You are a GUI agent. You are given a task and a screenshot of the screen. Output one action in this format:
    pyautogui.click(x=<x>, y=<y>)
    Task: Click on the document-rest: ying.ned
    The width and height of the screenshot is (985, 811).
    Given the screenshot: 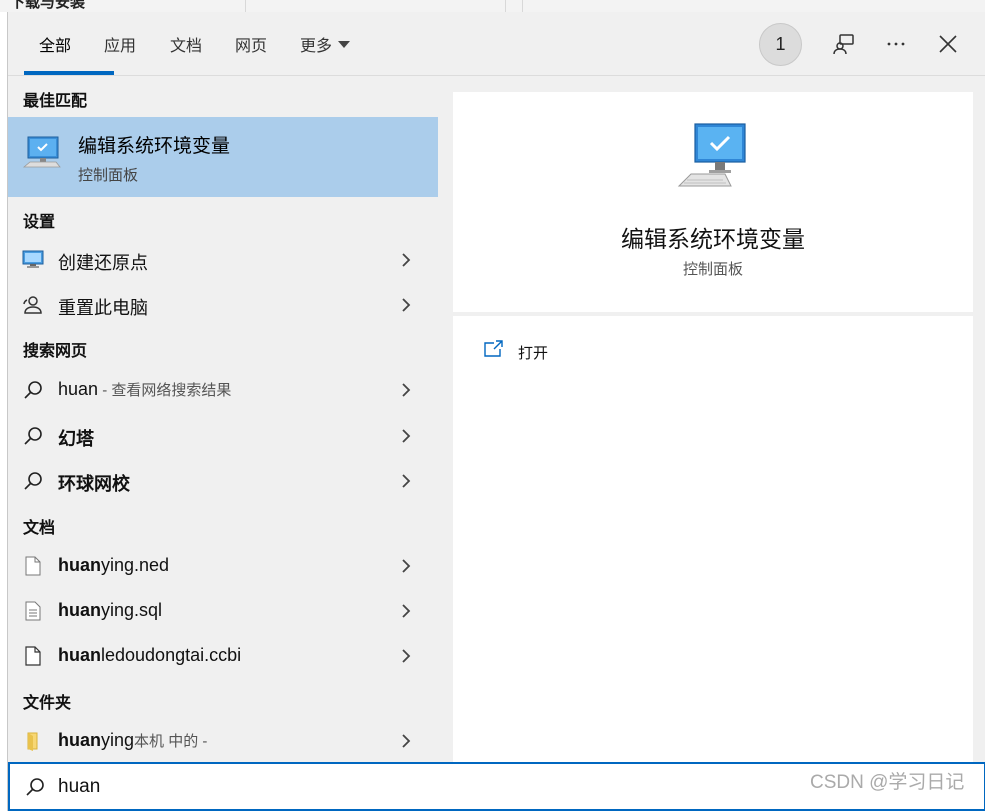 What is the action you would take?
    pyautogui.click(x=135, y=565)
    